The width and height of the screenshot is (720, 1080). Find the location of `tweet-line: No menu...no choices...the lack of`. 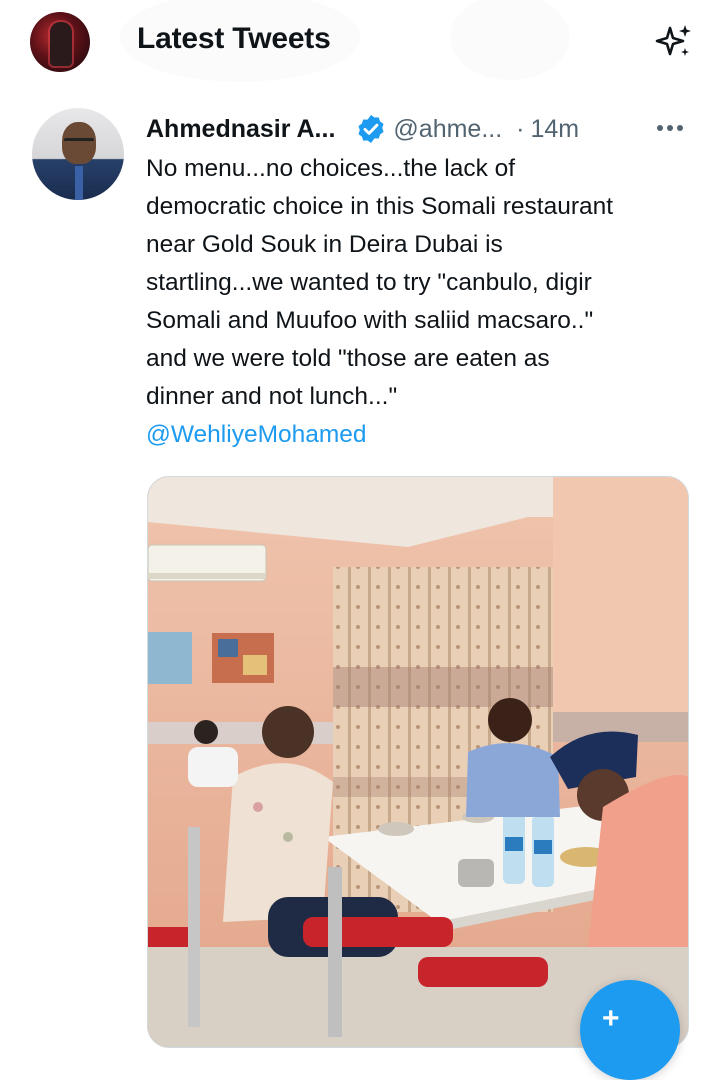

tweet-line: No menu...no choices...the lack of is located at coordinates (331, 168).